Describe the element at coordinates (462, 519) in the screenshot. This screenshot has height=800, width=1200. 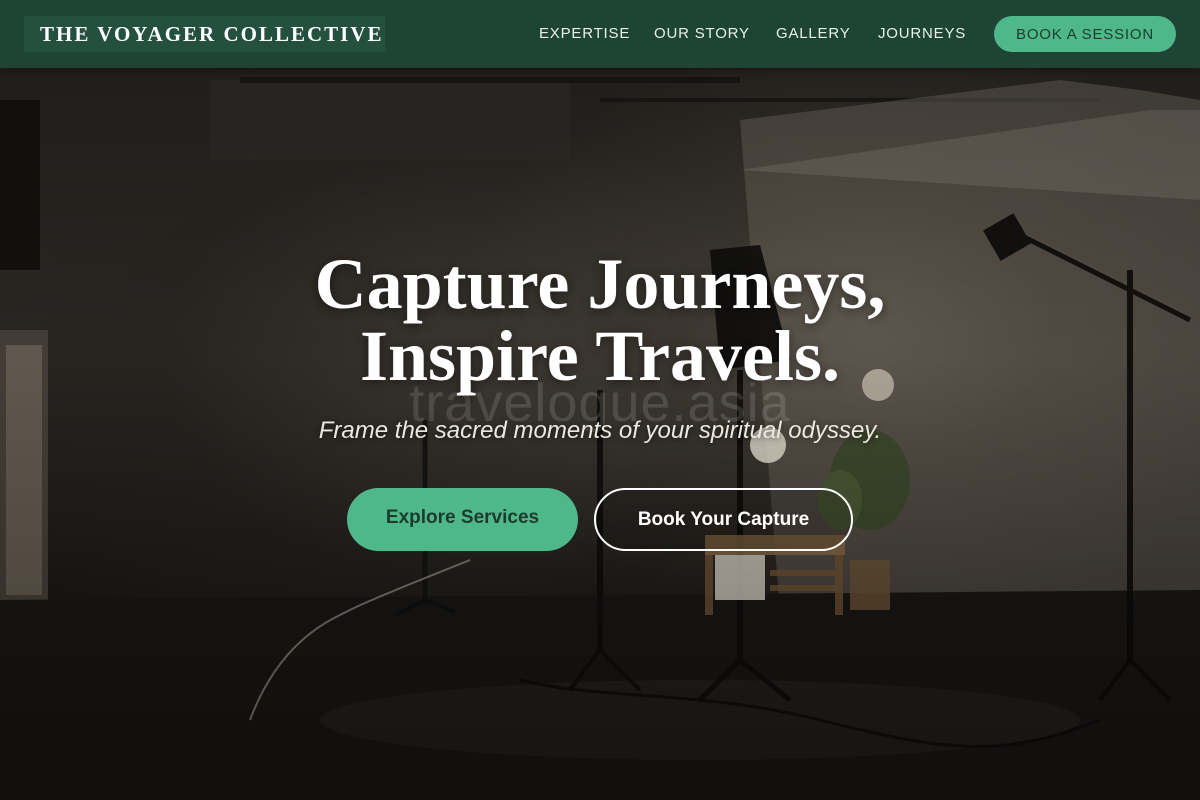
I see `explore-services-button: Explore Services` at that location.